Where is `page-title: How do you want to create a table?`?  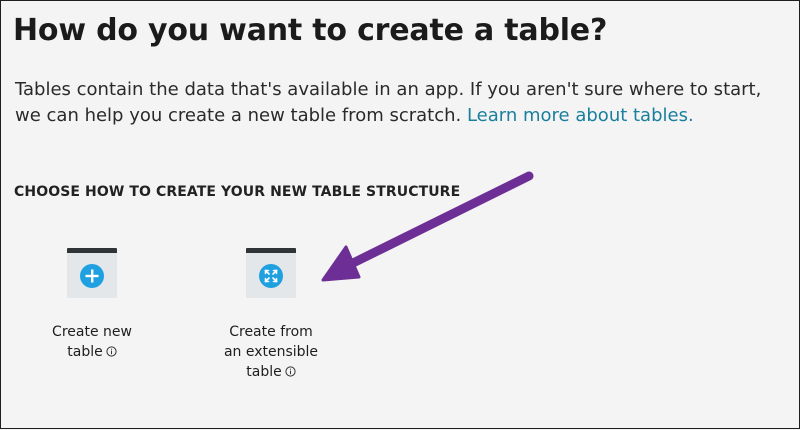
page-title: How do you want to create a table? is located at coordinates (310, 30).